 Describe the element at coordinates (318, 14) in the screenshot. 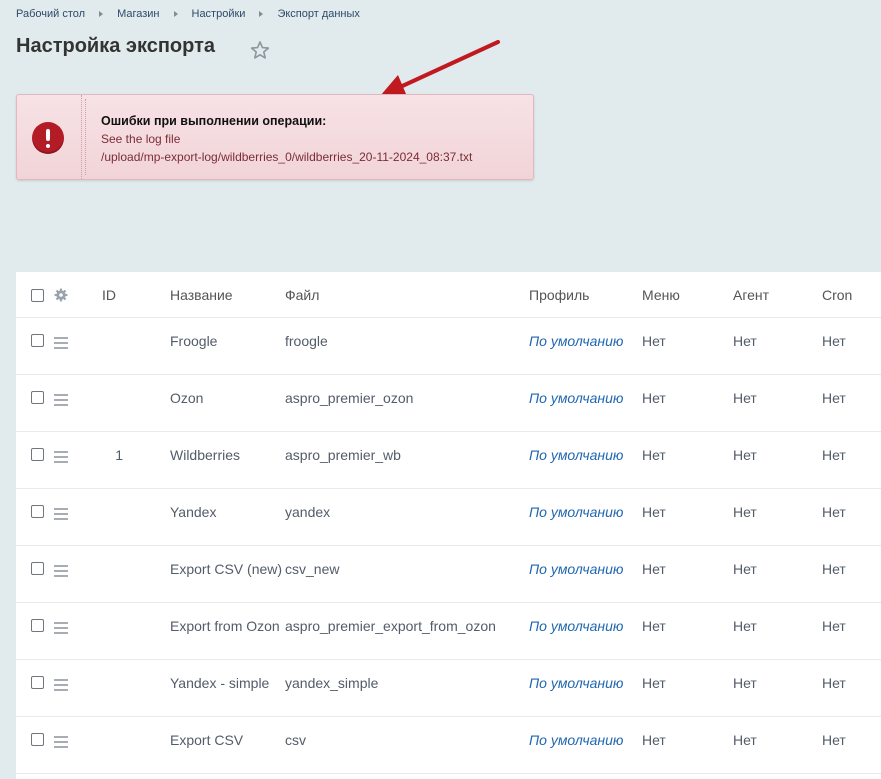

I see `breadcrumb-data-export: Экспорт данных` at that location.